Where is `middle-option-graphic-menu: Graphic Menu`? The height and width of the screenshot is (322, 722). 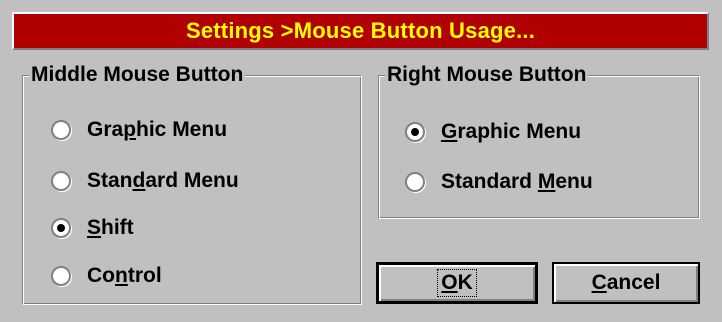 middle-option-graphic-menu: Graphic Menu is located at coordinates (139, 130).